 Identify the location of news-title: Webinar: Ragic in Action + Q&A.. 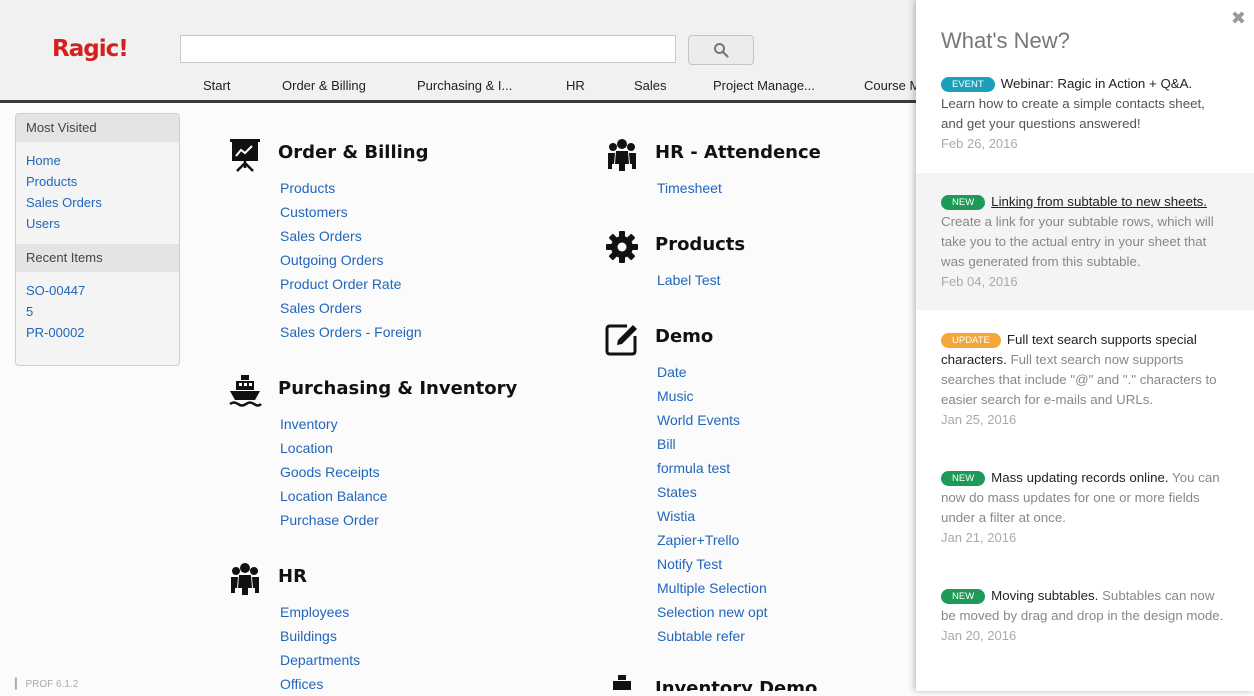
(1096, 83).